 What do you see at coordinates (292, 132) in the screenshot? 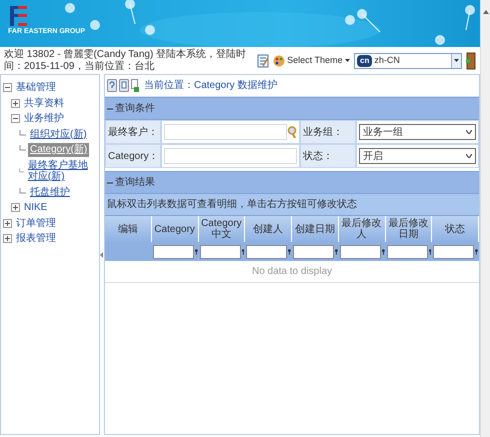
I see `search-icon` at bounding box center [292, 132].